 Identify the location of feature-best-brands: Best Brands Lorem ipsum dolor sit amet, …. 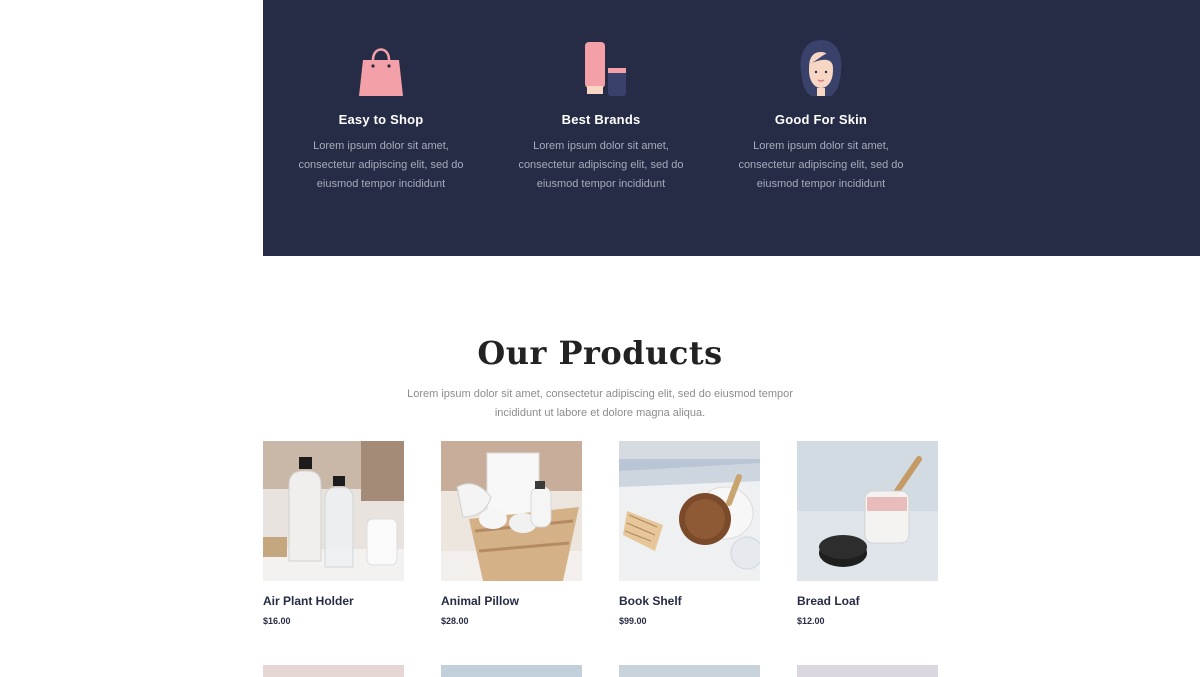
(601, 115).